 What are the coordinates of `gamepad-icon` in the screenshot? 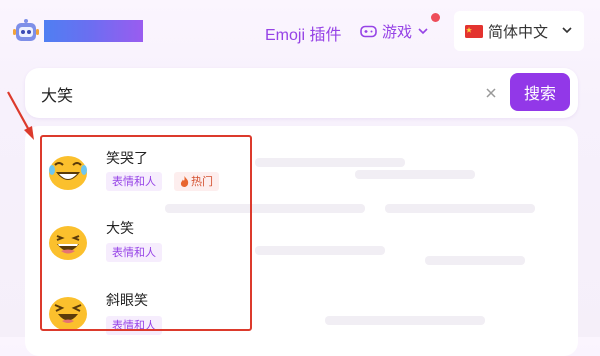 It's located at (368, 31).